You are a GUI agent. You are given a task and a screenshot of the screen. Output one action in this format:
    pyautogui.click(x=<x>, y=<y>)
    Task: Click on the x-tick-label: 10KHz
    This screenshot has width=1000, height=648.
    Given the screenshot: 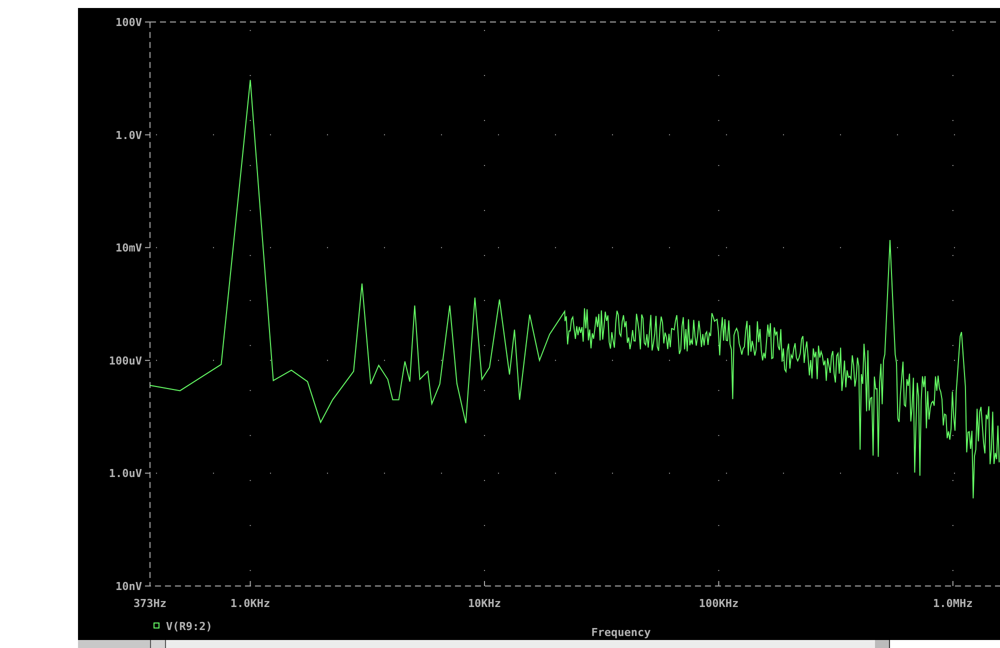 What is the action you would take?
    pyautogui.click(x=485, y=603)
    